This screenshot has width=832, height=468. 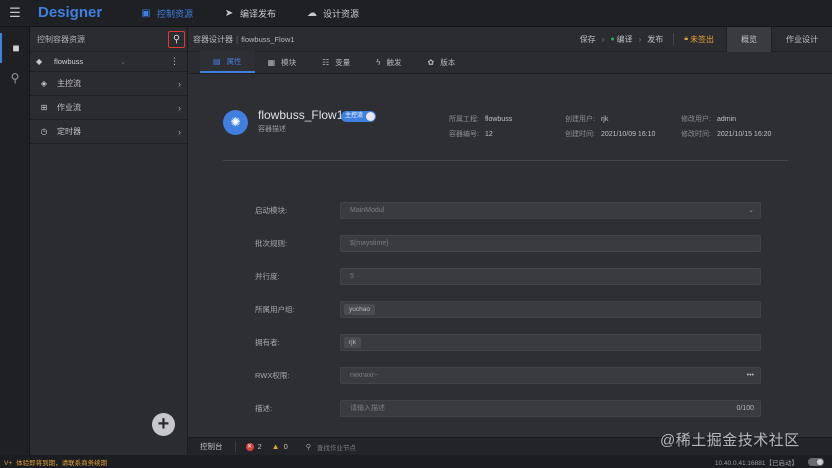 What do you see at coordinates (442, 62) in the screenshot?
I see `tab-versions: ✿ 版本` at bounding box center [442, 62].